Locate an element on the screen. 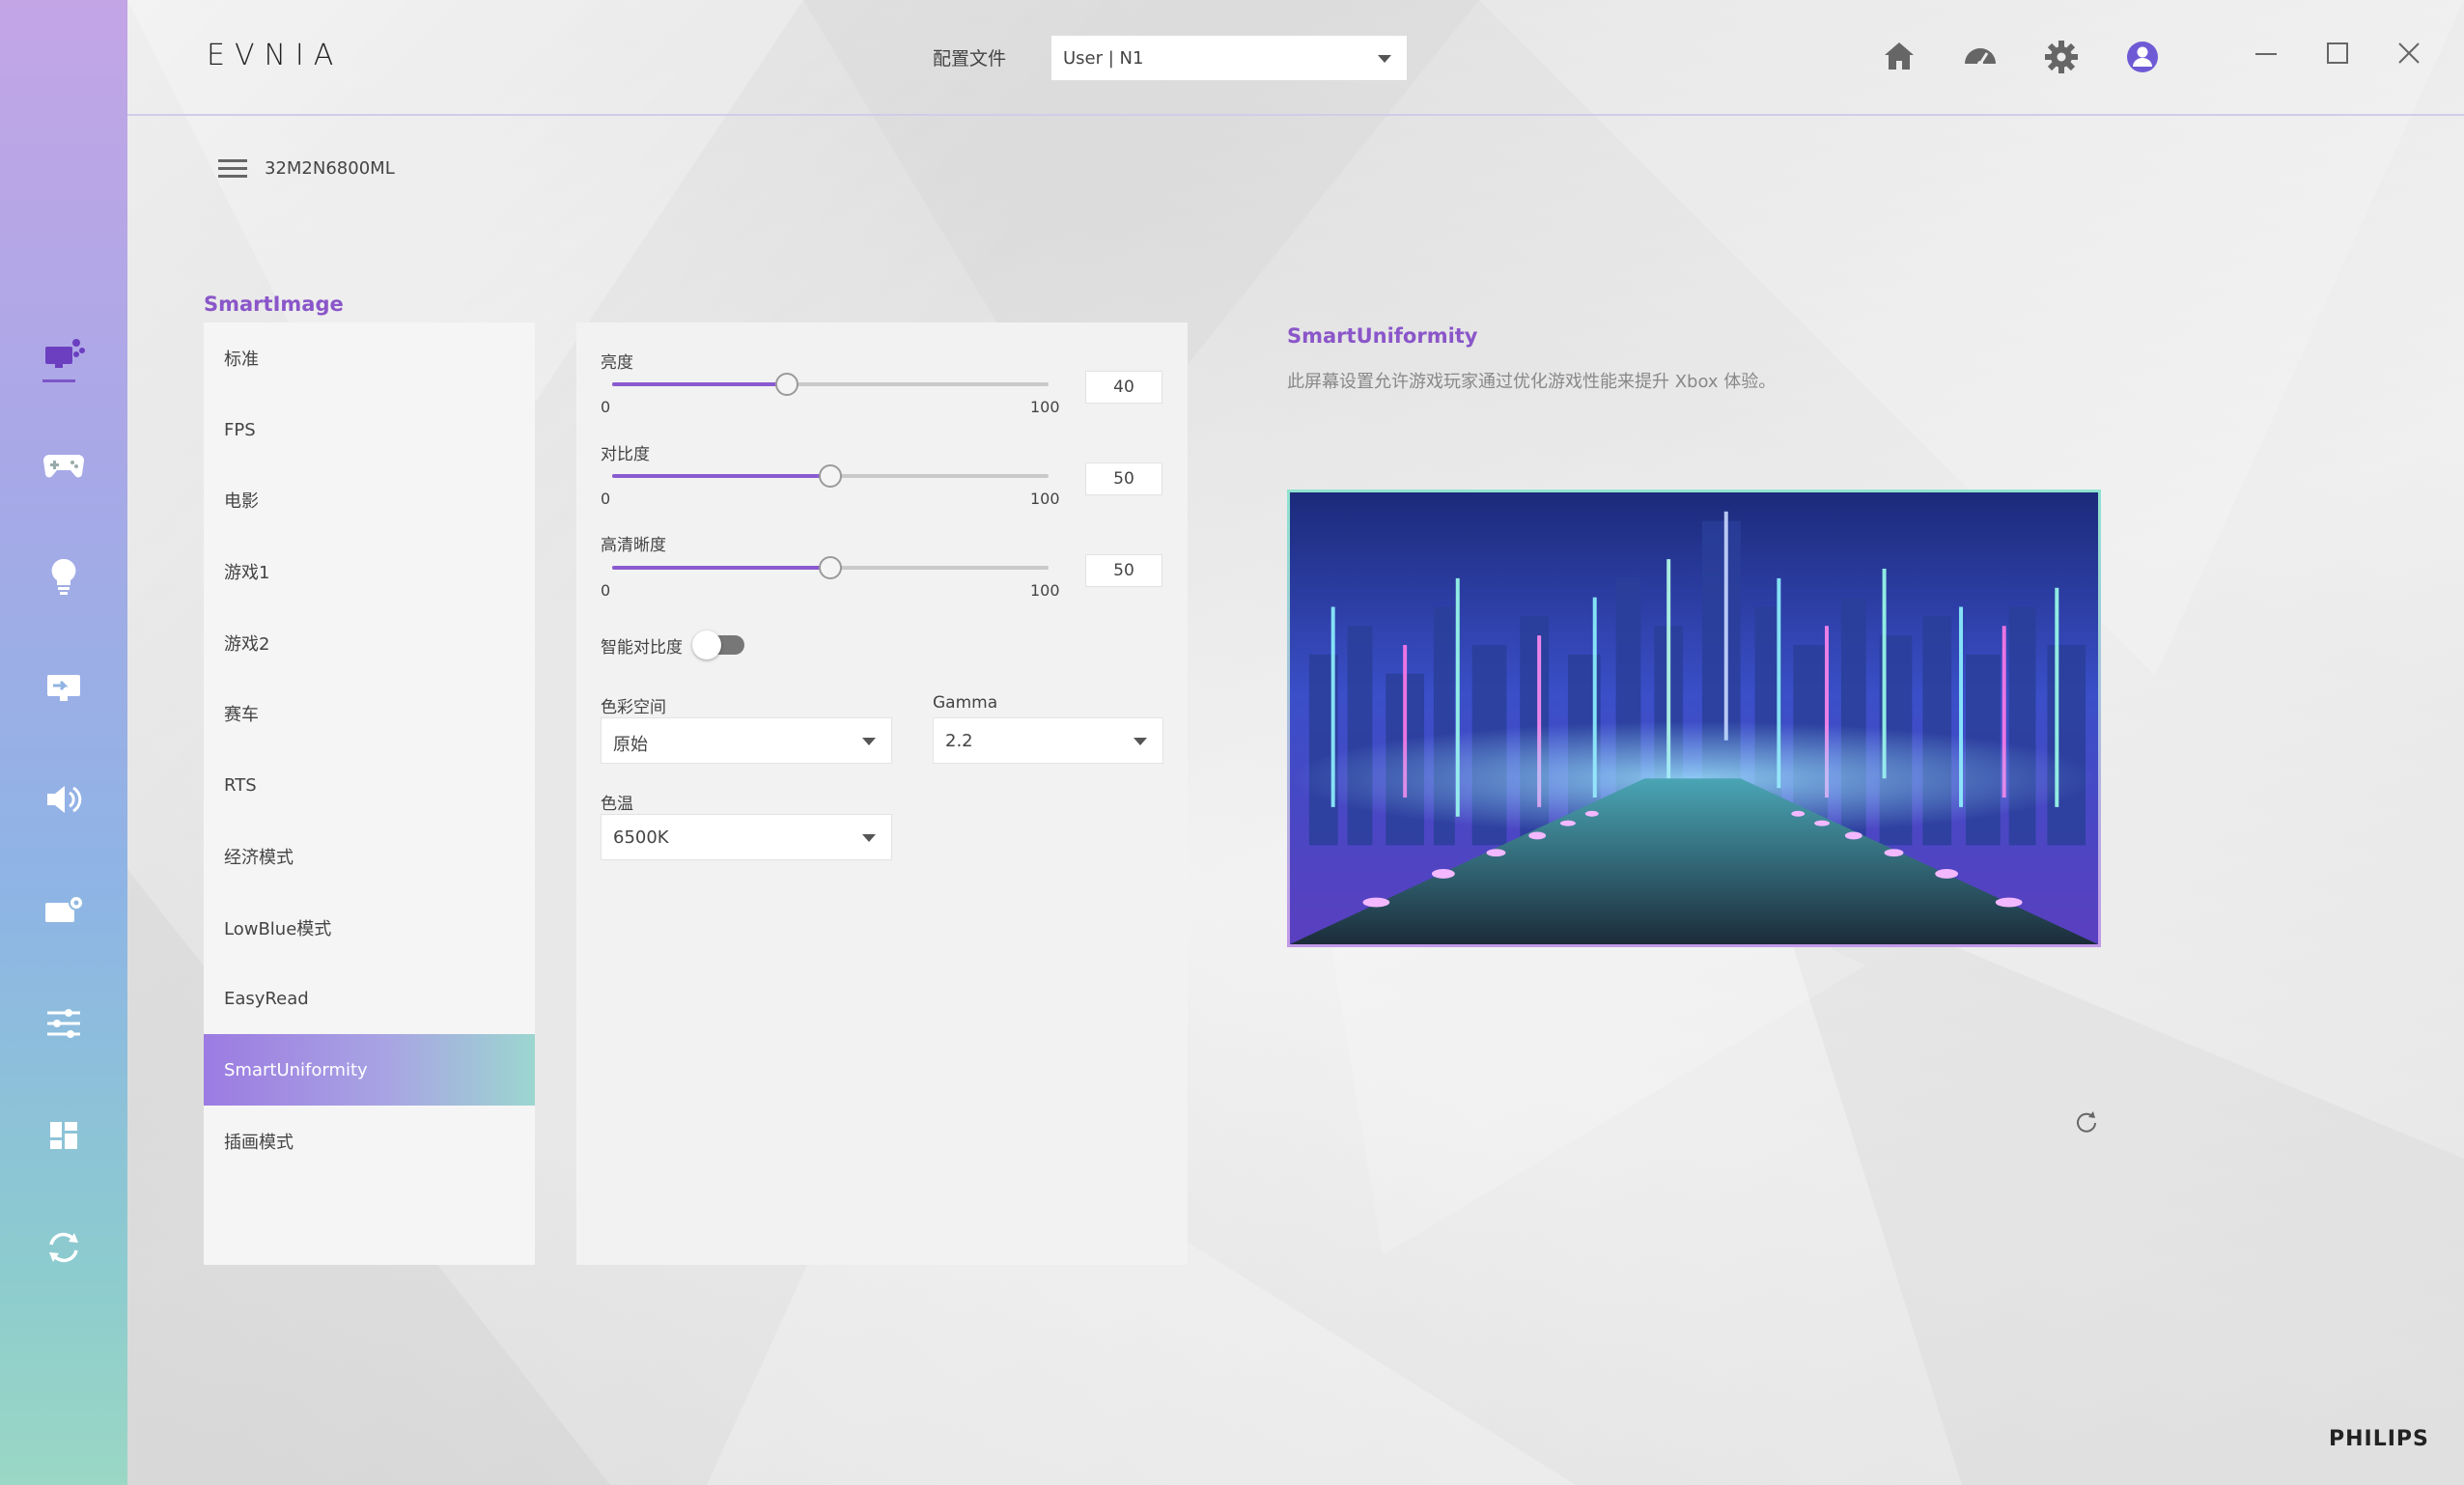  mode-item: 标准 is located at coordinates (370, 358).